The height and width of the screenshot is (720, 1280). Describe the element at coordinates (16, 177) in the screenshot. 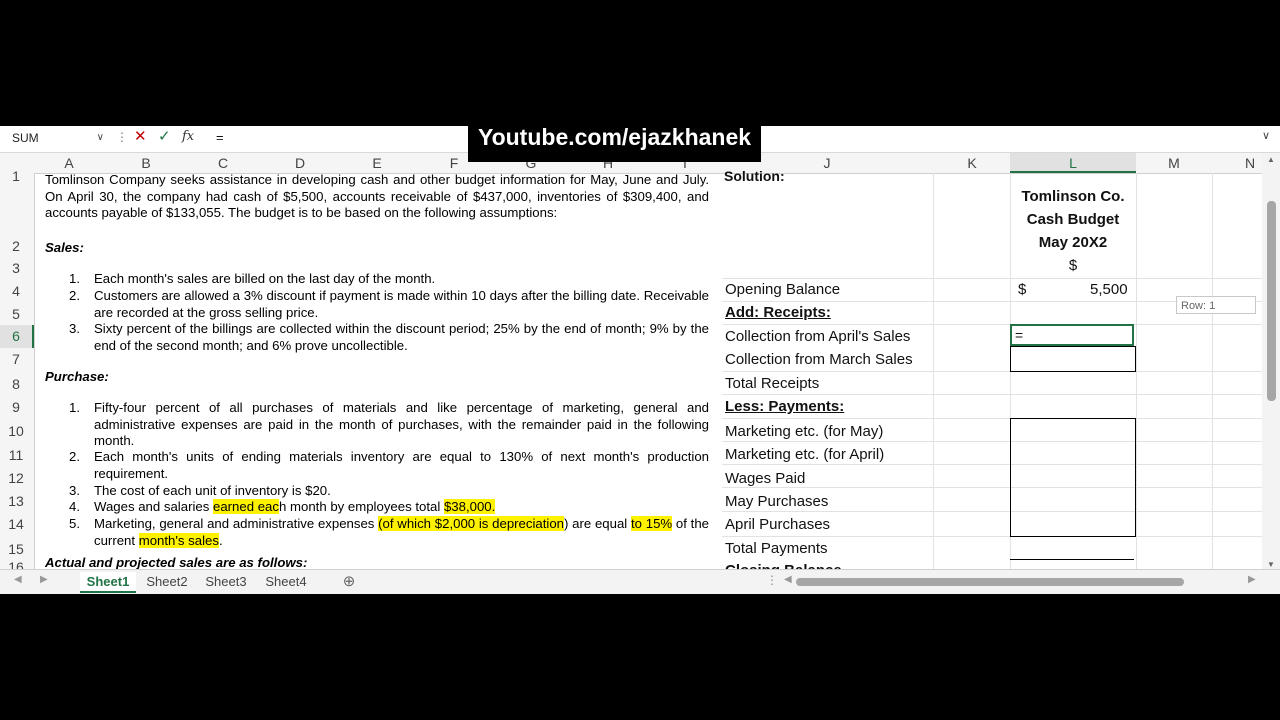

I see `row-header-1: 1` at that location.